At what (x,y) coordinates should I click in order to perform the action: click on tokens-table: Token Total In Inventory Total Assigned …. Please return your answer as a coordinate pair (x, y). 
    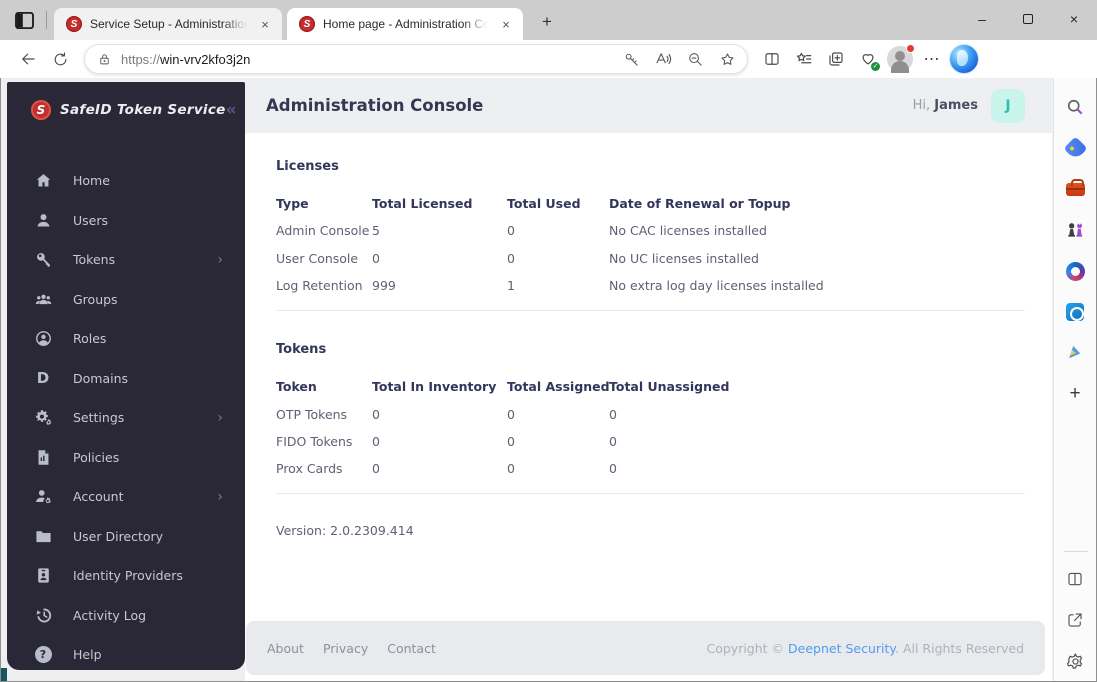
    Looking at the image, I should click on (650, 427).